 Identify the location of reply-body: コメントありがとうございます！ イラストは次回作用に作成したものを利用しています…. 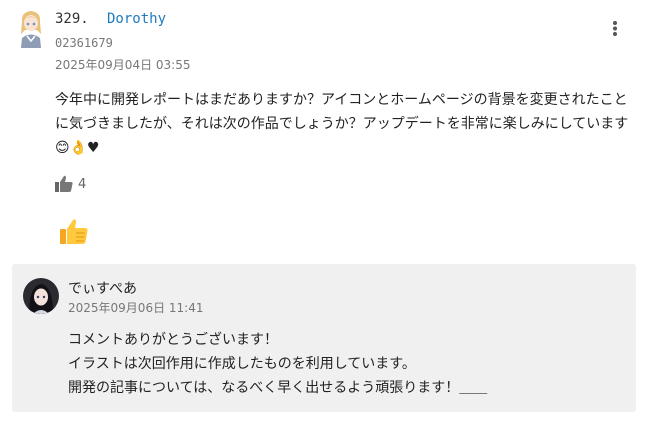
(348, 364).